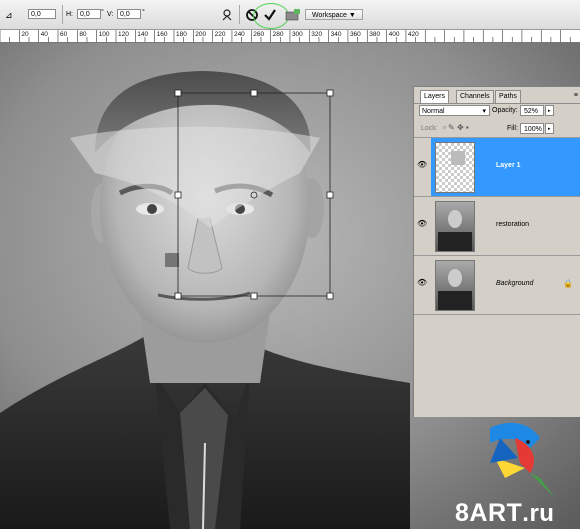  I want to click on opacity-label: Opacity:, so click(505, 110).